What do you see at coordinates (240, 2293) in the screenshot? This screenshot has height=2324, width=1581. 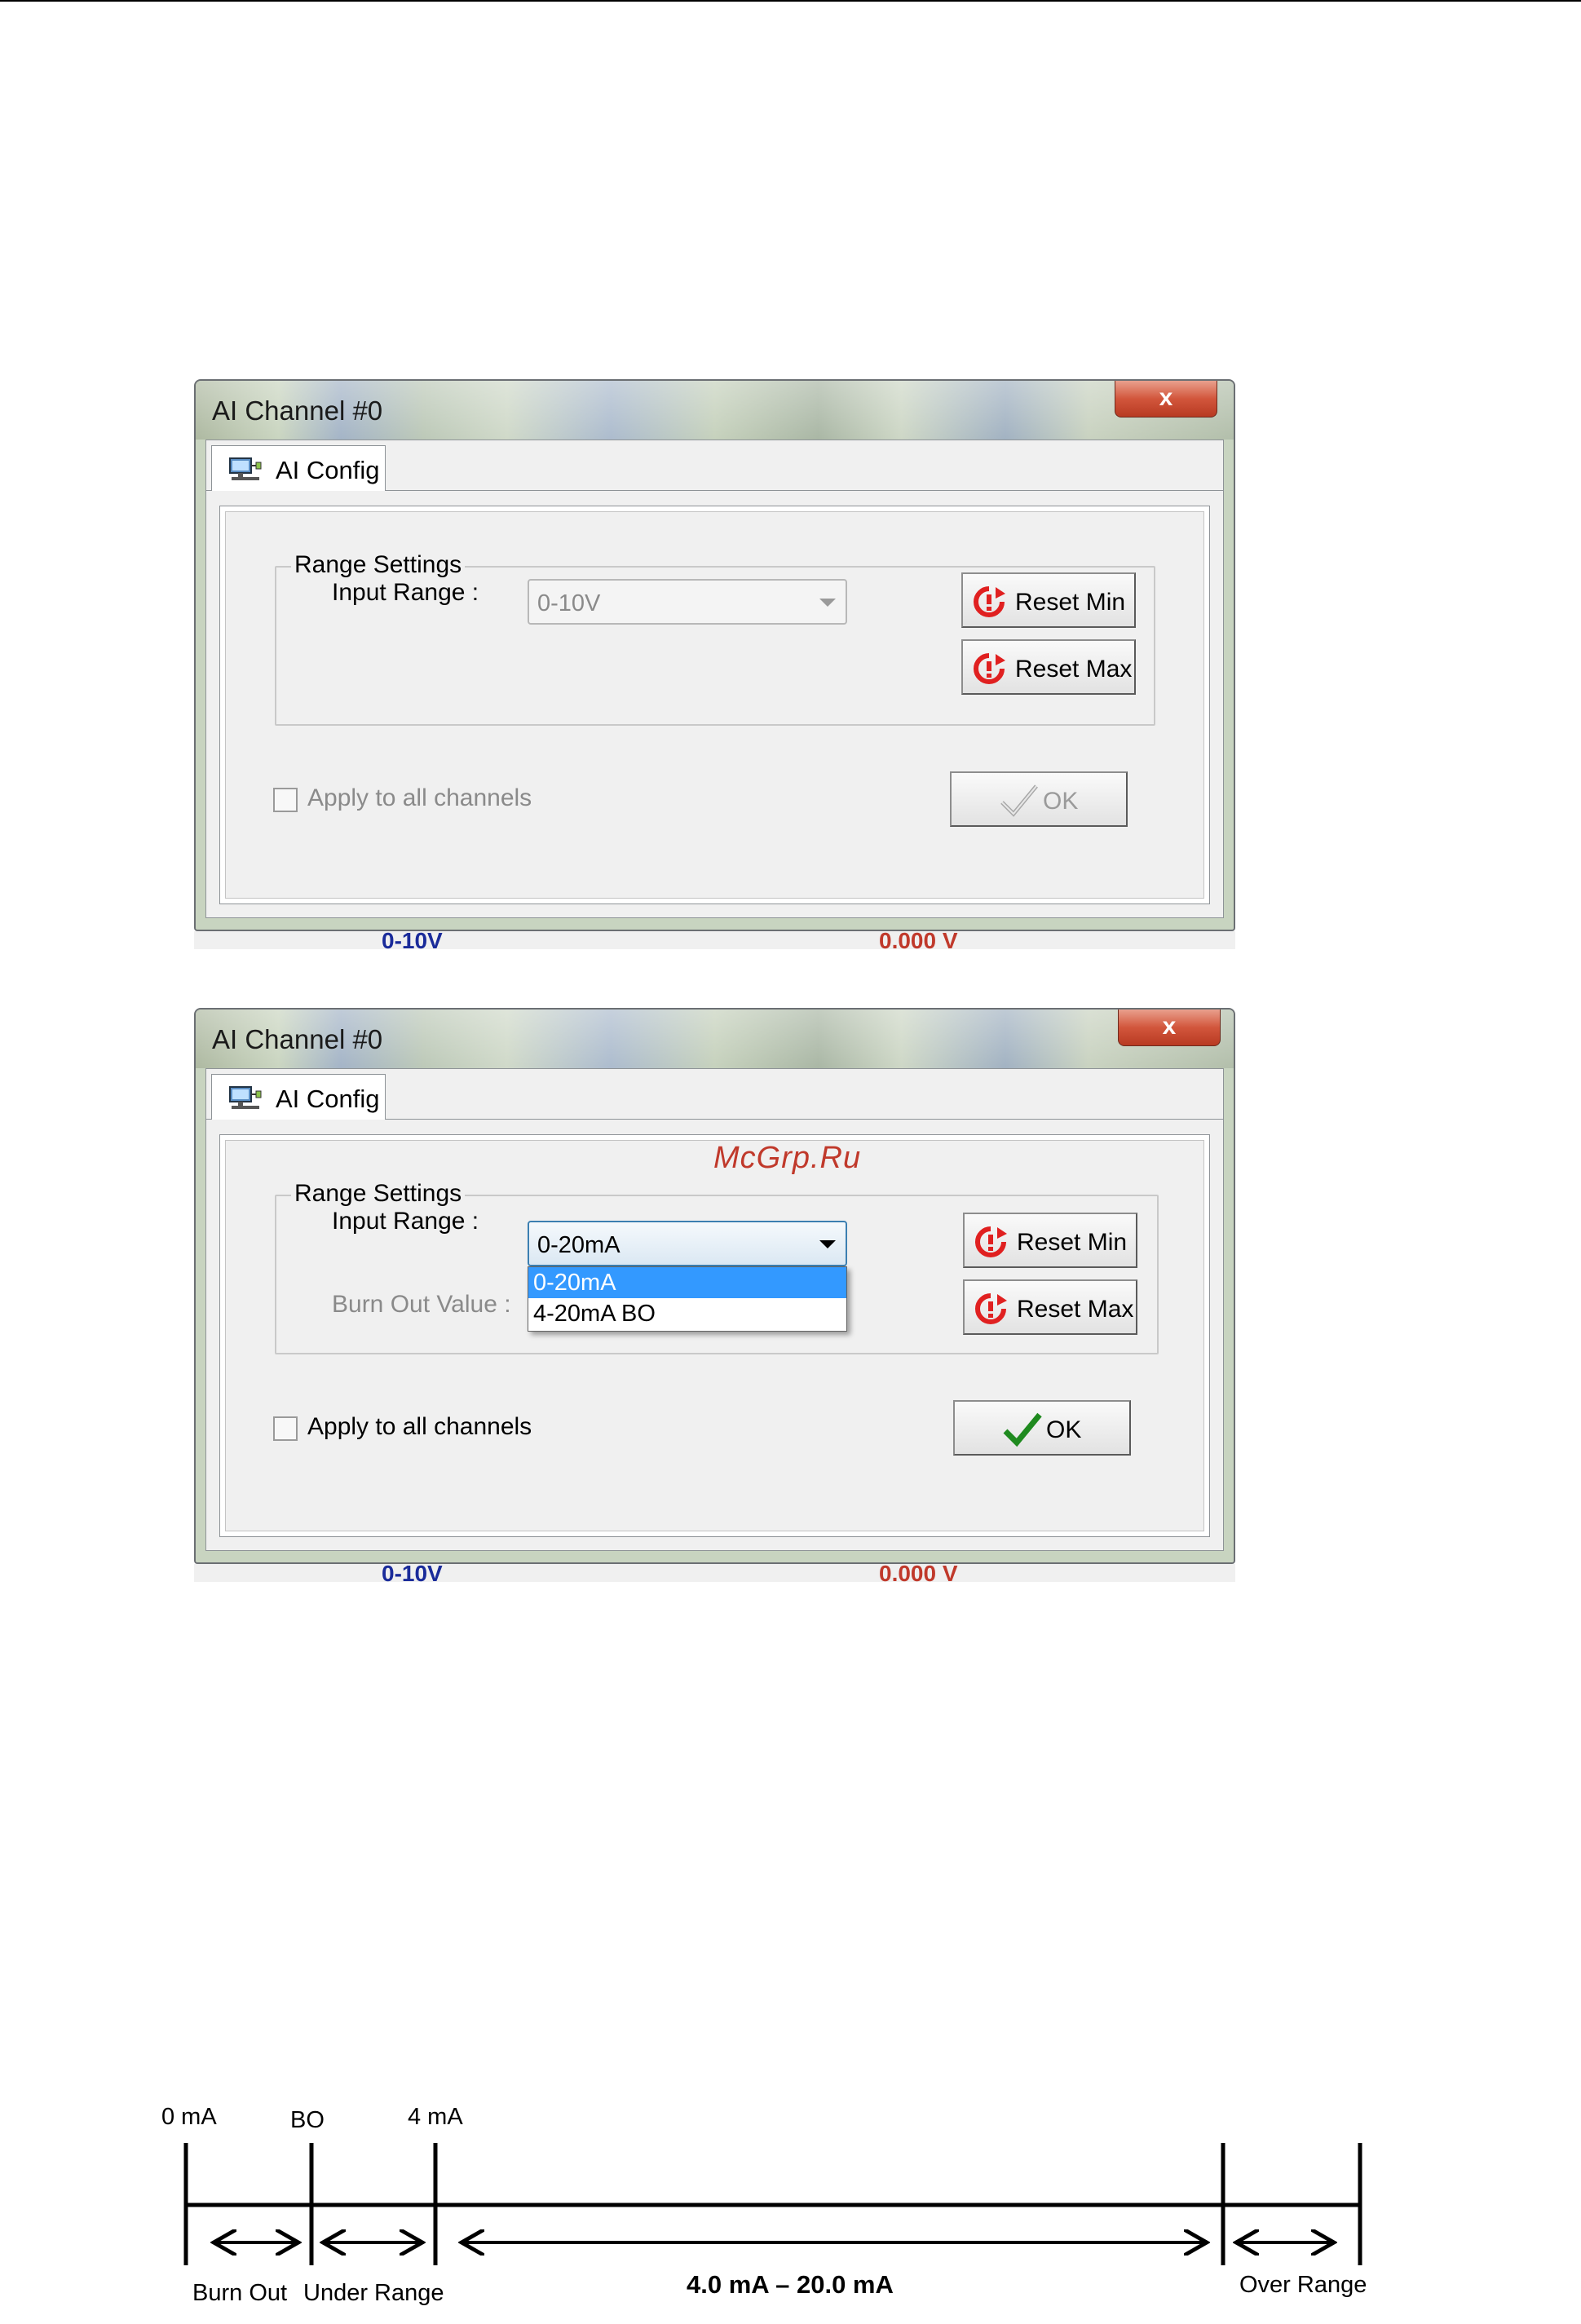 I see `label-burn-out: Burn Out` at bounding box center [240, 2293].